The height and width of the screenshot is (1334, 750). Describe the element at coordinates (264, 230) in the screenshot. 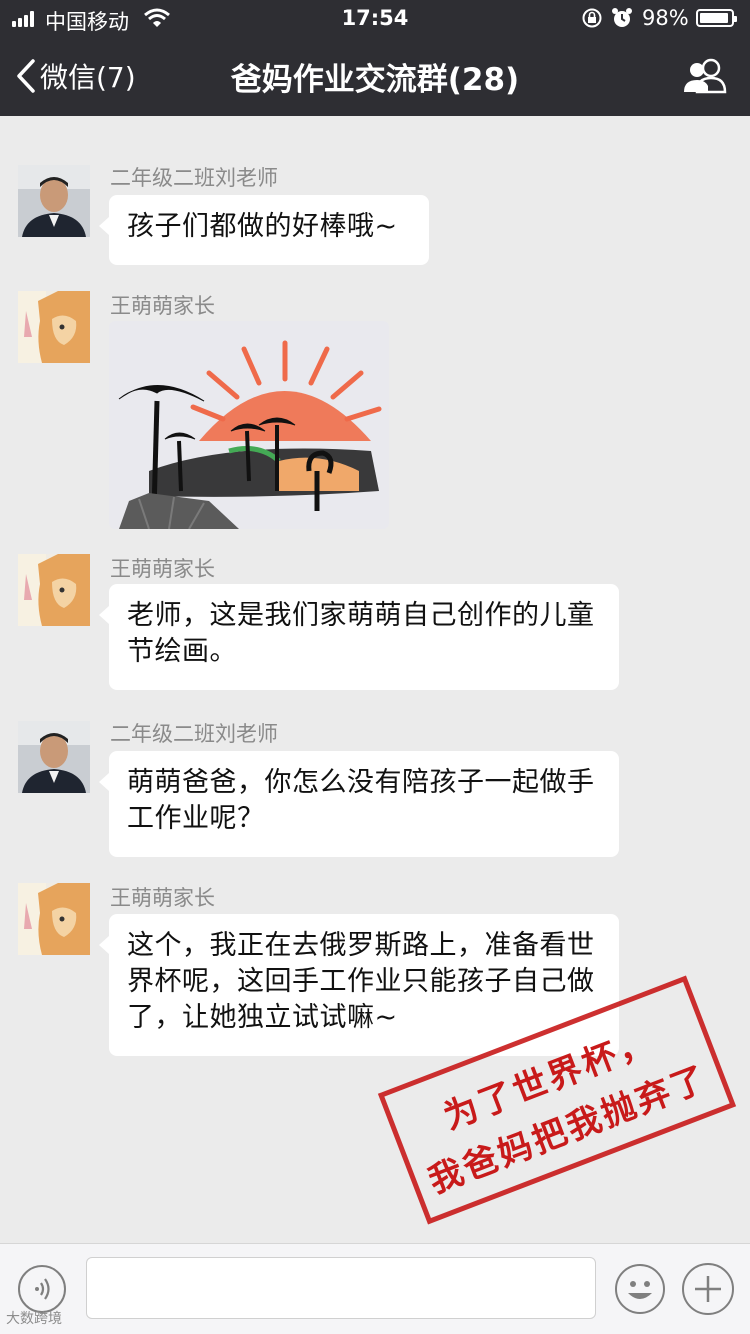

I see `message-bubble: 孩子们都做的好棒哦~` at that location.